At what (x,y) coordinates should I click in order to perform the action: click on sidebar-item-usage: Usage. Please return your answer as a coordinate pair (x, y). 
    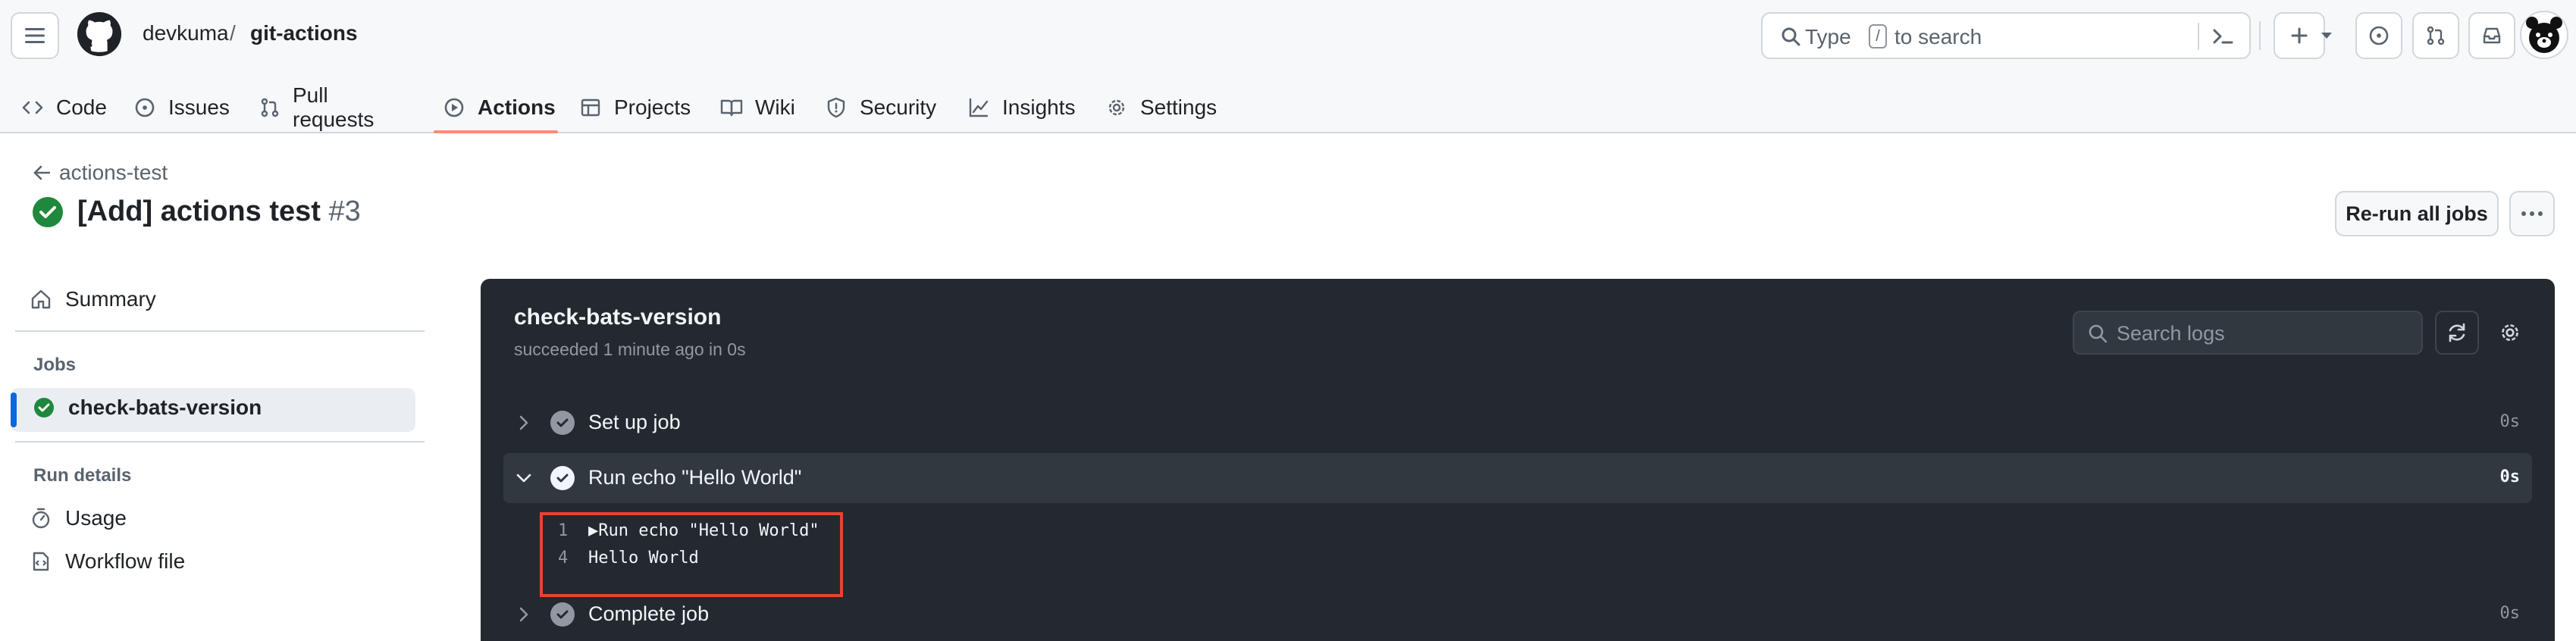
    Looking at the image, I should click on (78, 518).